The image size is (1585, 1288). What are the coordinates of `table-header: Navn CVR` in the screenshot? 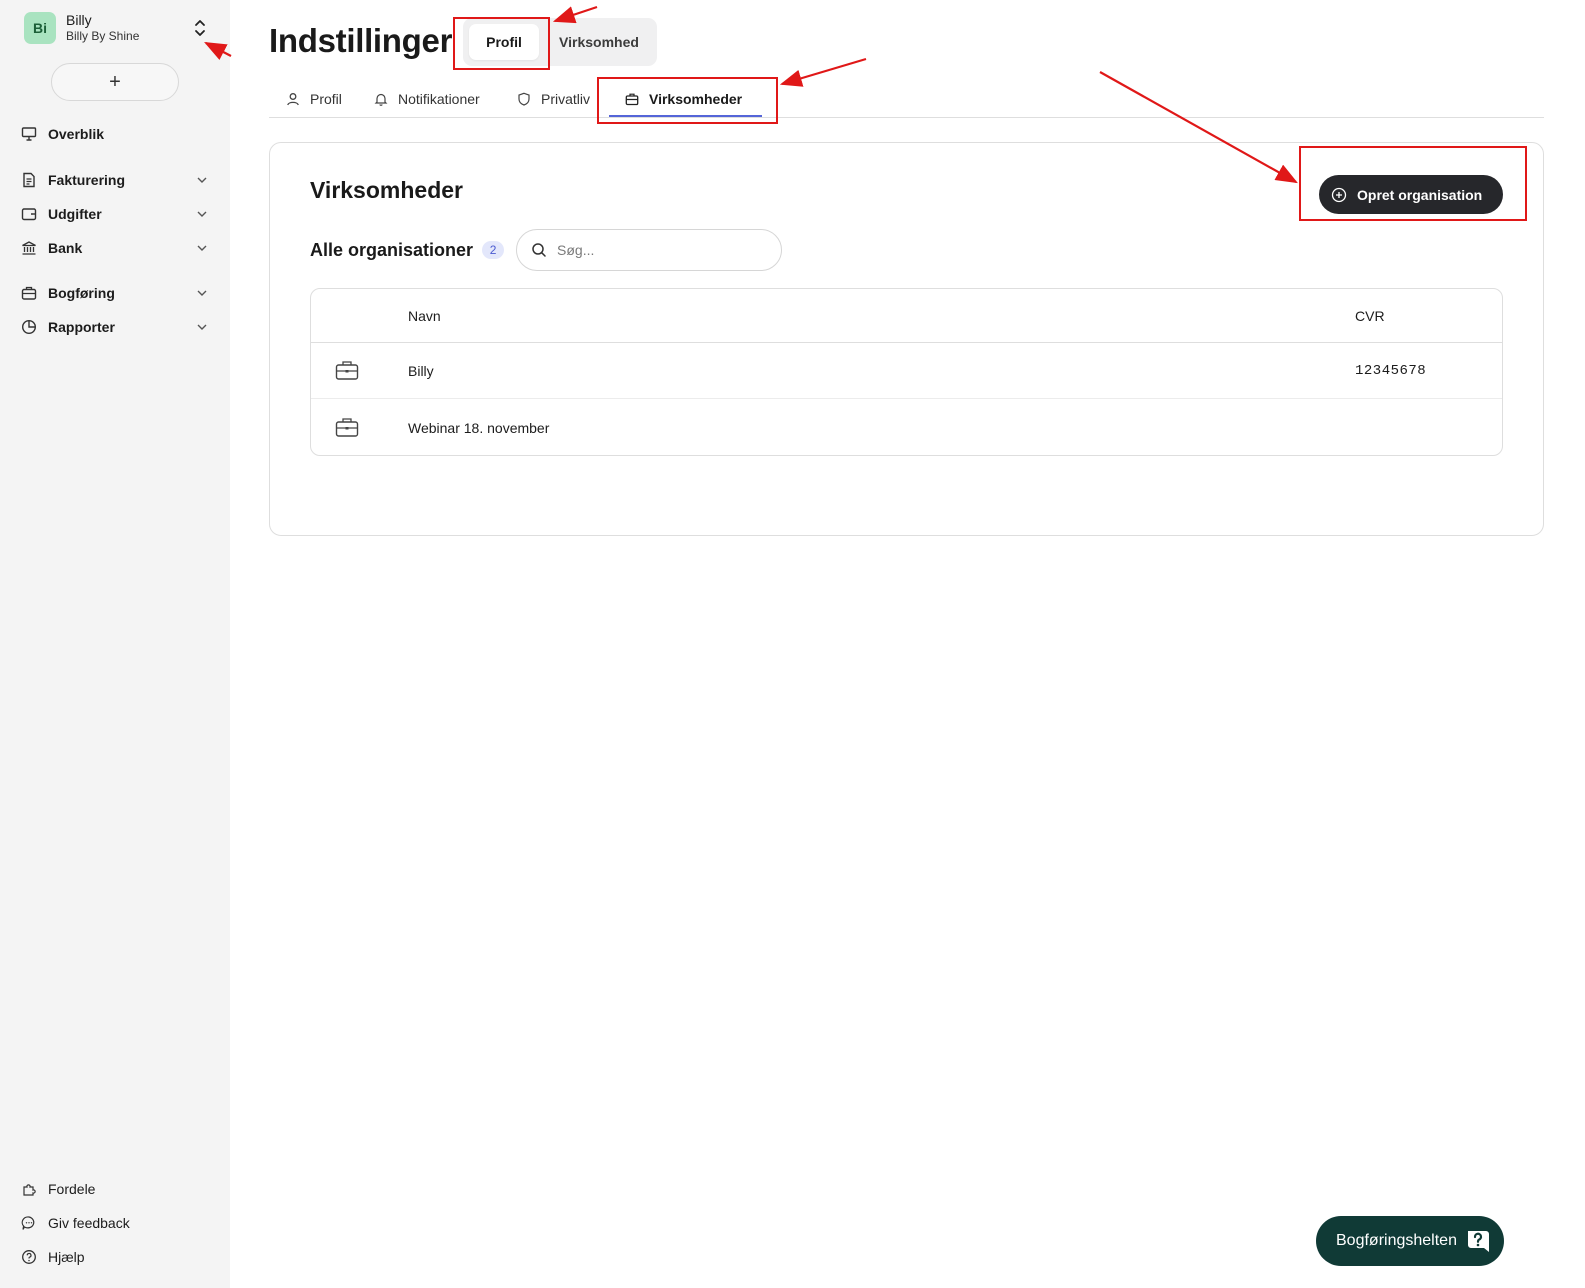 It's located at (906, 316).